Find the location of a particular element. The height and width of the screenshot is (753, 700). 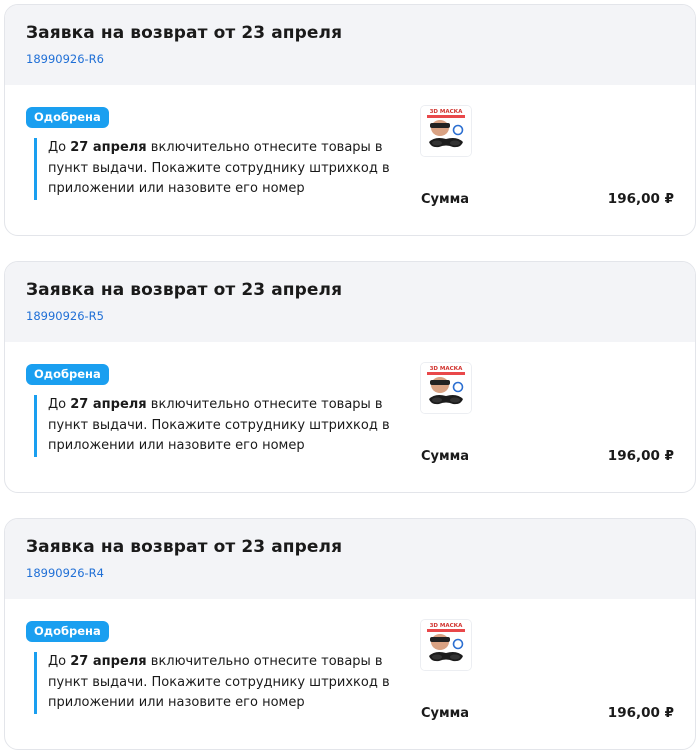

return-request-id: 18990926-R6 is located at coordinates (360, 59).